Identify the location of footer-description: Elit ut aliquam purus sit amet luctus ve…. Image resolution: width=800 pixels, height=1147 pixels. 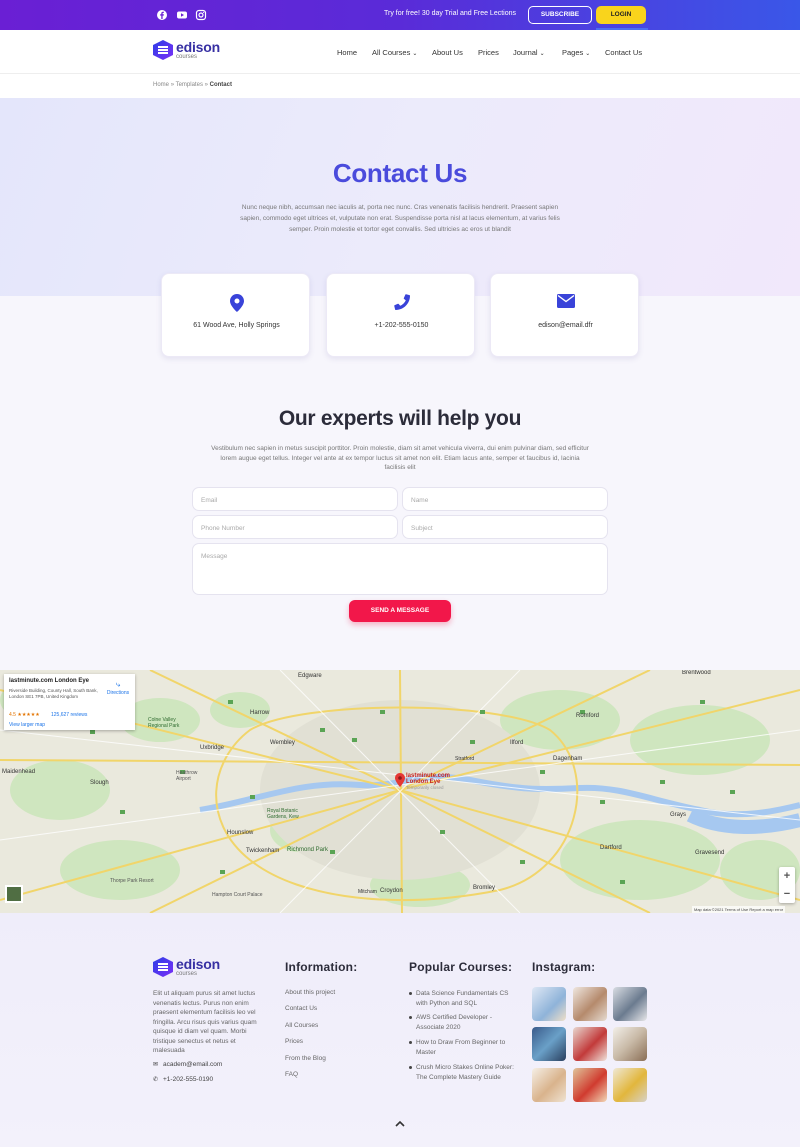
(205, 1022).